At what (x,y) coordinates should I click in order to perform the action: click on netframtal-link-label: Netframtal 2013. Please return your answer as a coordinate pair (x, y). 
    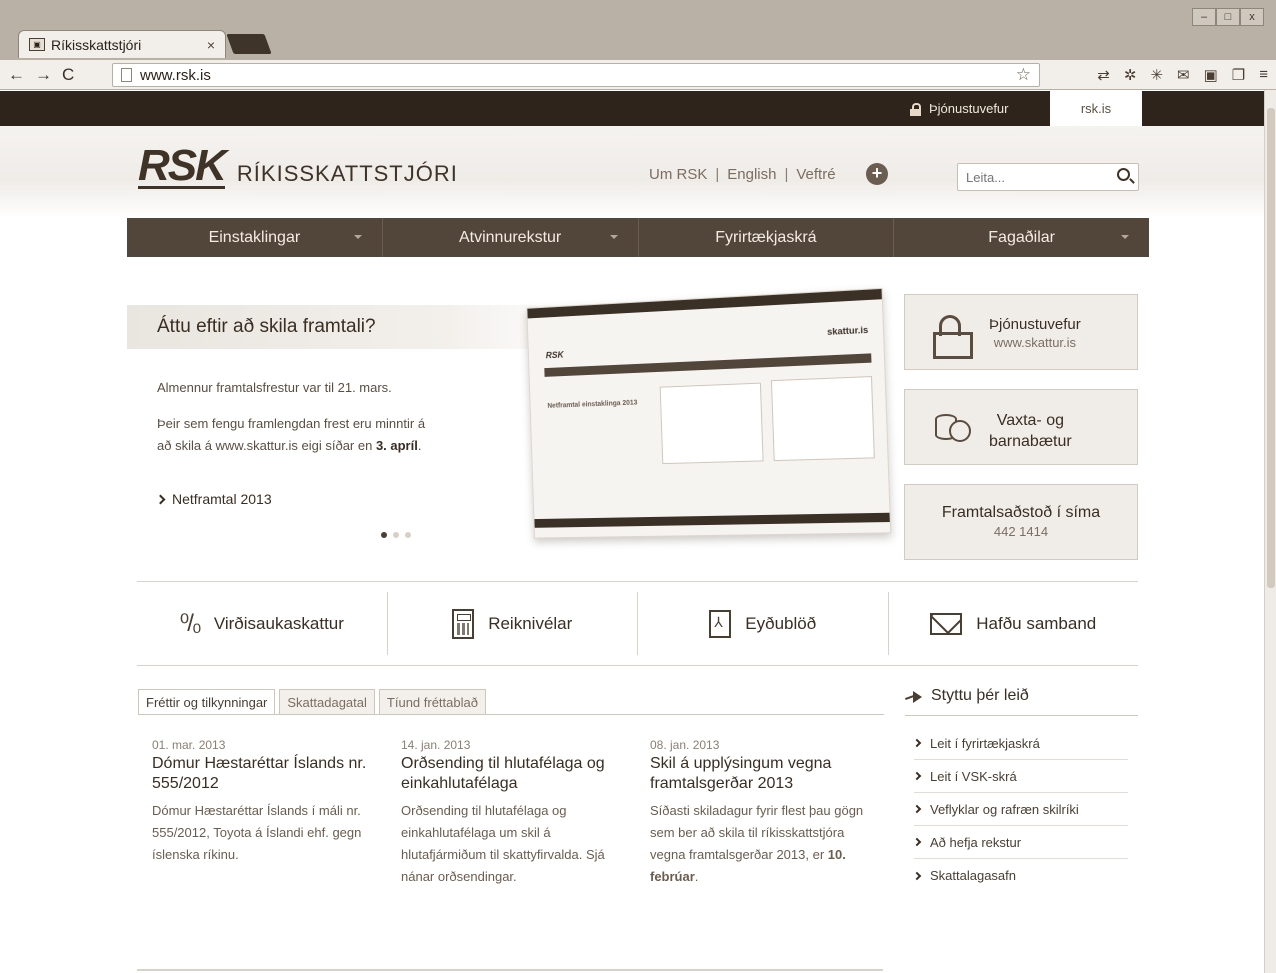
    Looking at the image, I should click on (222, 499).